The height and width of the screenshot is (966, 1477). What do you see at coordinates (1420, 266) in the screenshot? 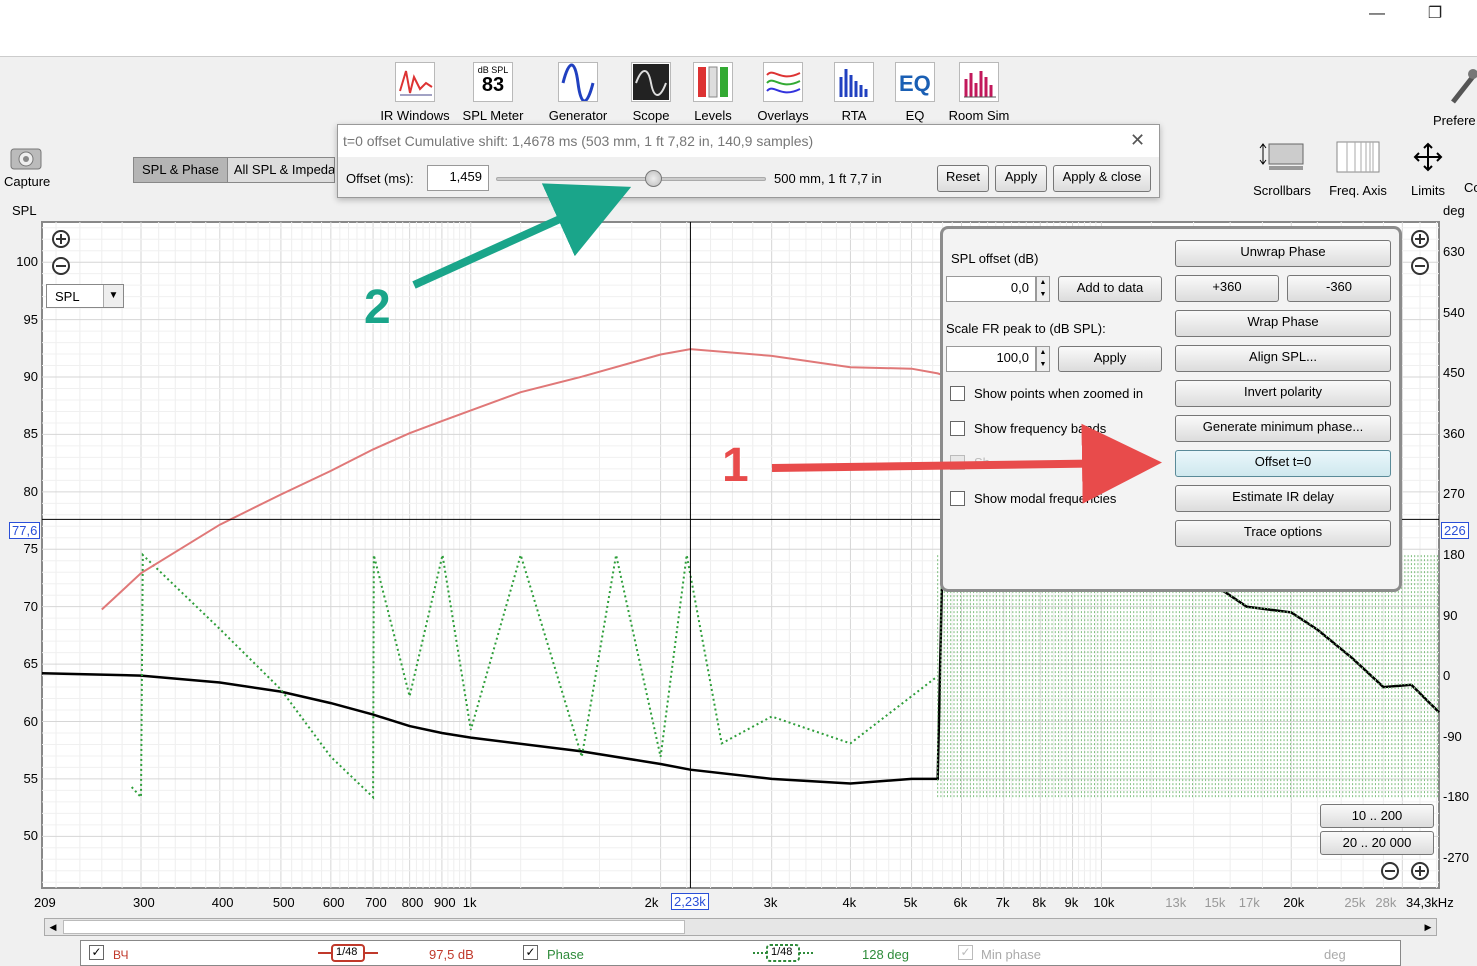
I see `zoom-out-right-icon` at bounding box center [1420, 266].